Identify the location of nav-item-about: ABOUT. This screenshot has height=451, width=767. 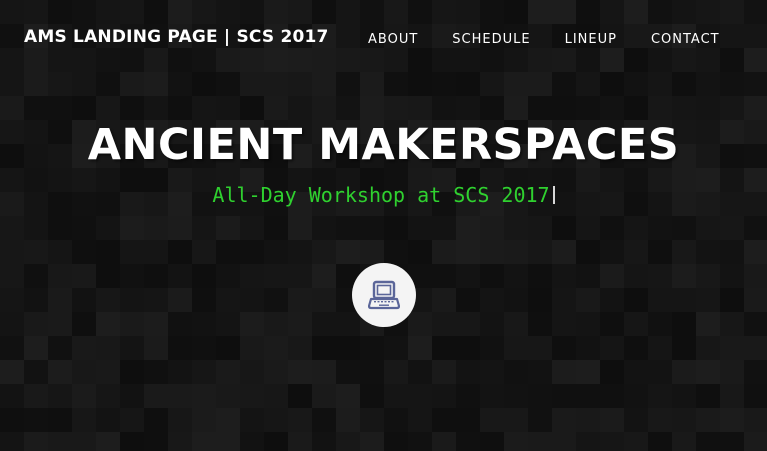
(393, 39).